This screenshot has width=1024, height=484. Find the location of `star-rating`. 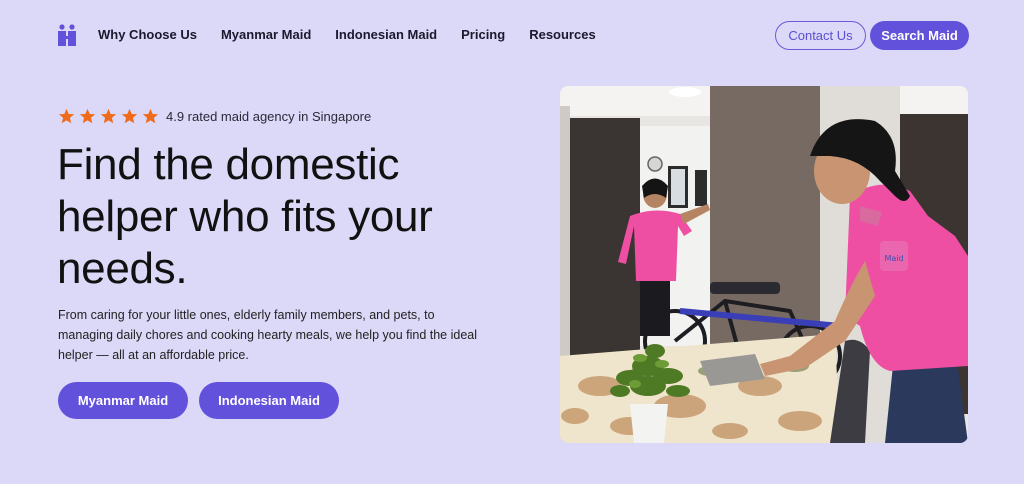

star-rating is located at coordinates (108, 116).